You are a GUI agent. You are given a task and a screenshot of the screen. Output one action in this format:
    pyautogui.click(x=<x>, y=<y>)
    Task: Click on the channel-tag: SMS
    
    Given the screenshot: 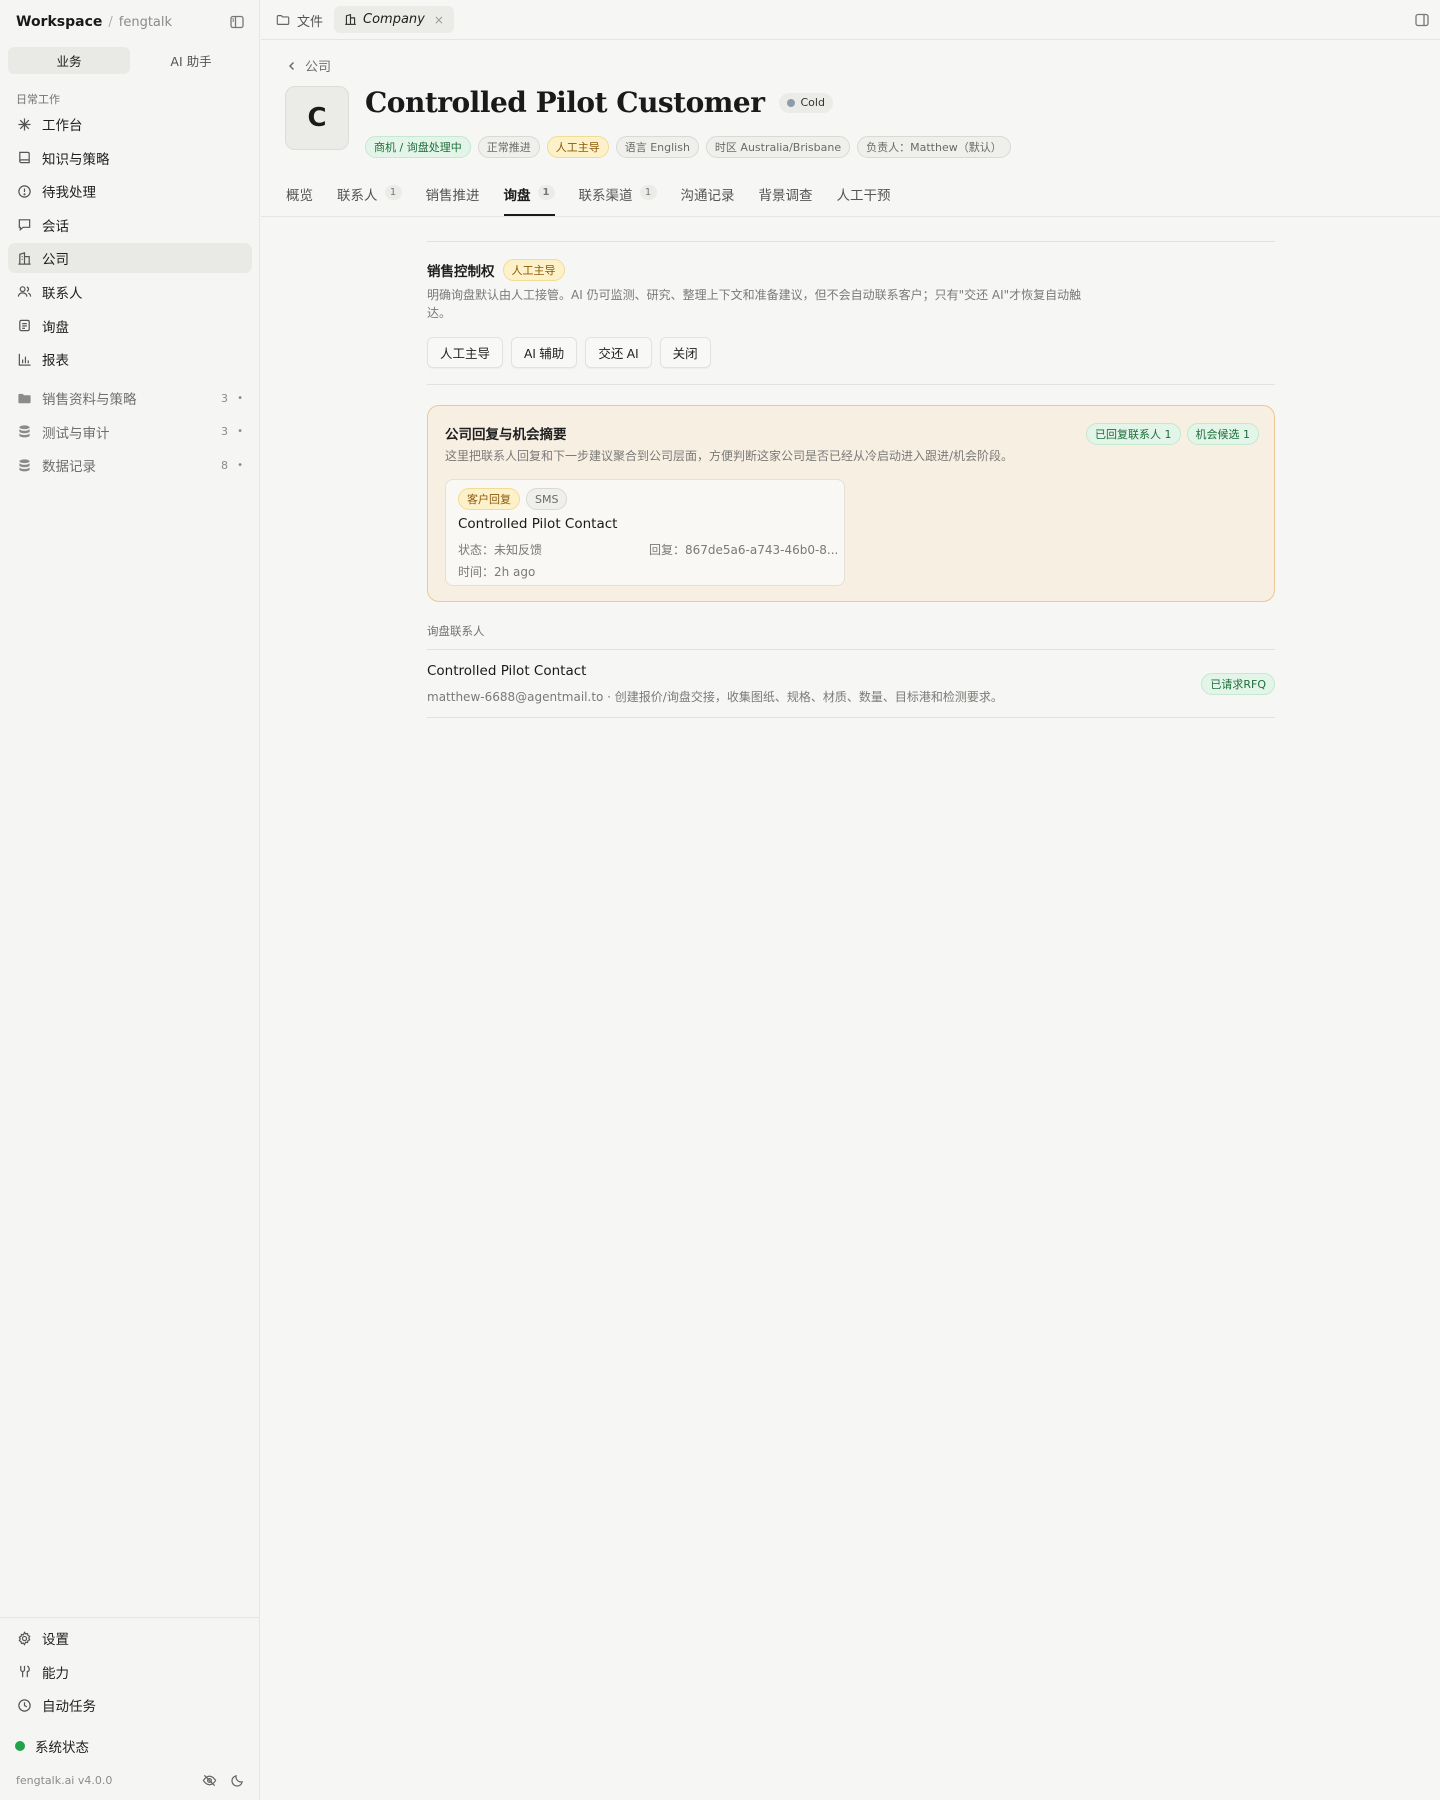 What is the action you would take?
    pyautogui.click(x=547, y=499)
    